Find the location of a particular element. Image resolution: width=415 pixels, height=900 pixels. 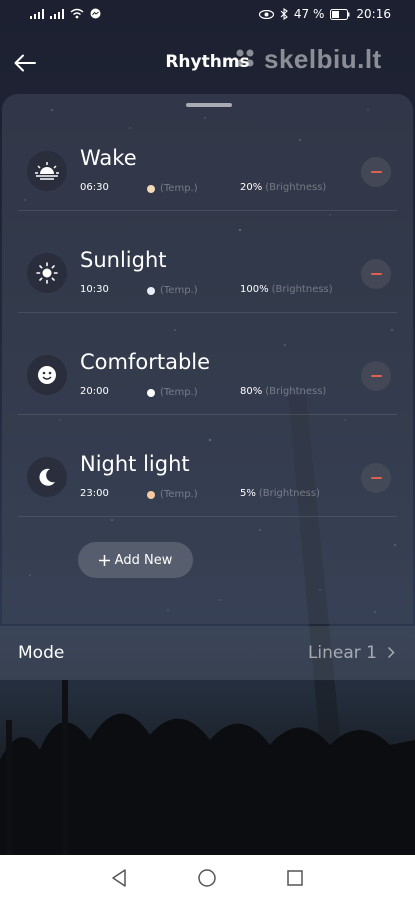

brightness-info: 20% (Brightness) is located at coordinates (283, 187).